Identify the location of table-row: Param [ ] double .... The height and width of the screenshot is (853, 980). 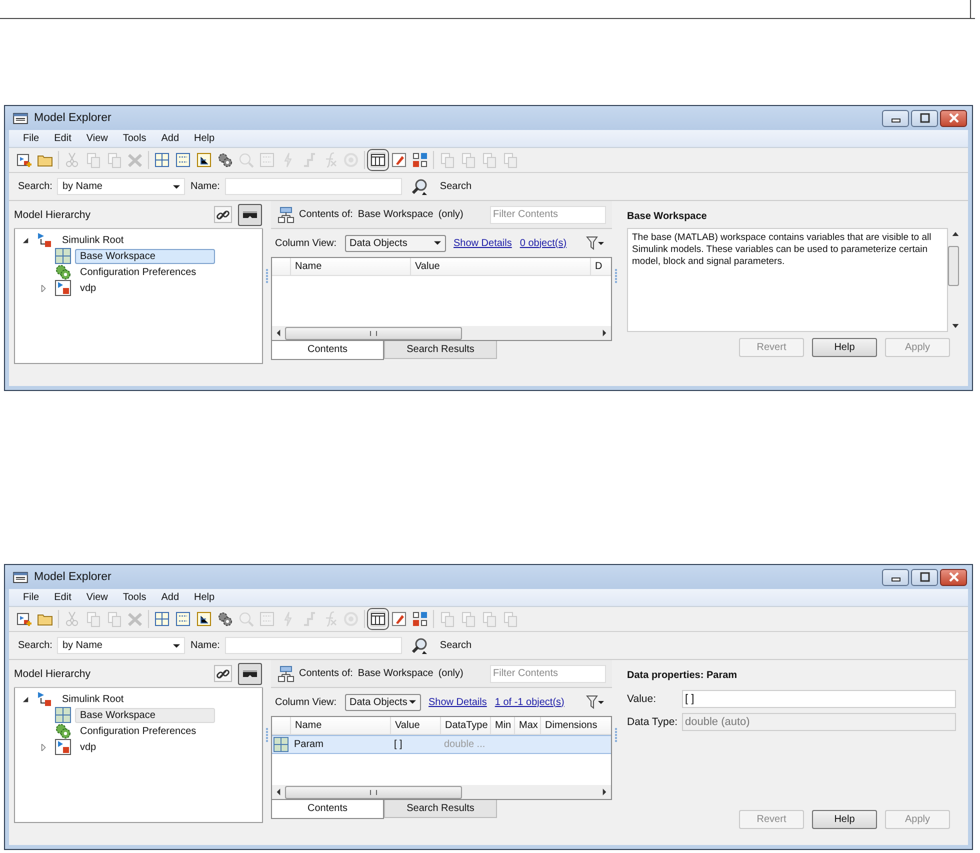
(441, 744).